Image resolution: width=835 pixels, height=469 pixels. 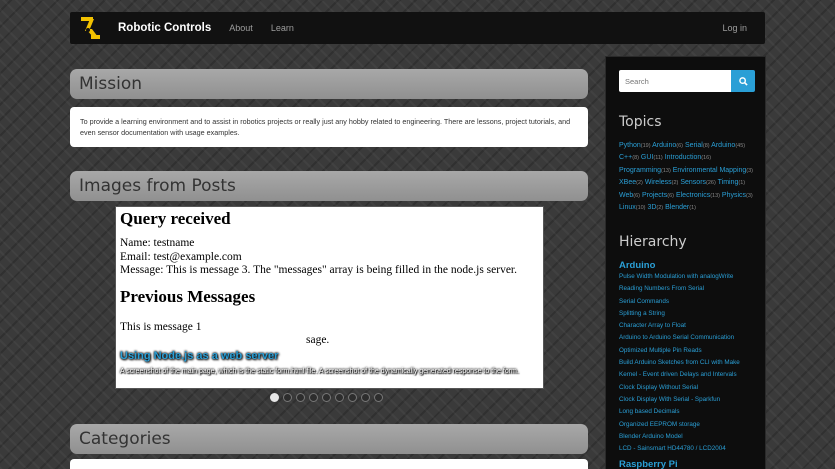 What do you see at coordinates (647, 157) in the screenshot?
I see `topic-link: GUI` at bounding box center [647, 157].